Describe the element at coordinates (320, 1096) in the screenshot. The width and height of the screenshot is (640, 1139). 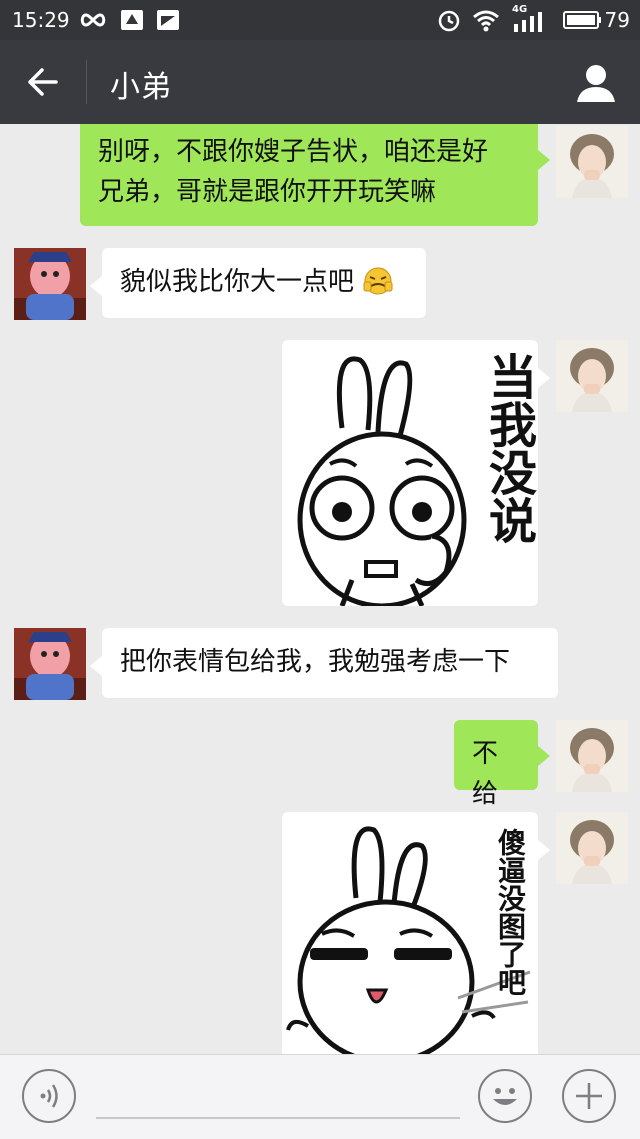
I see `input-bar` at that location.